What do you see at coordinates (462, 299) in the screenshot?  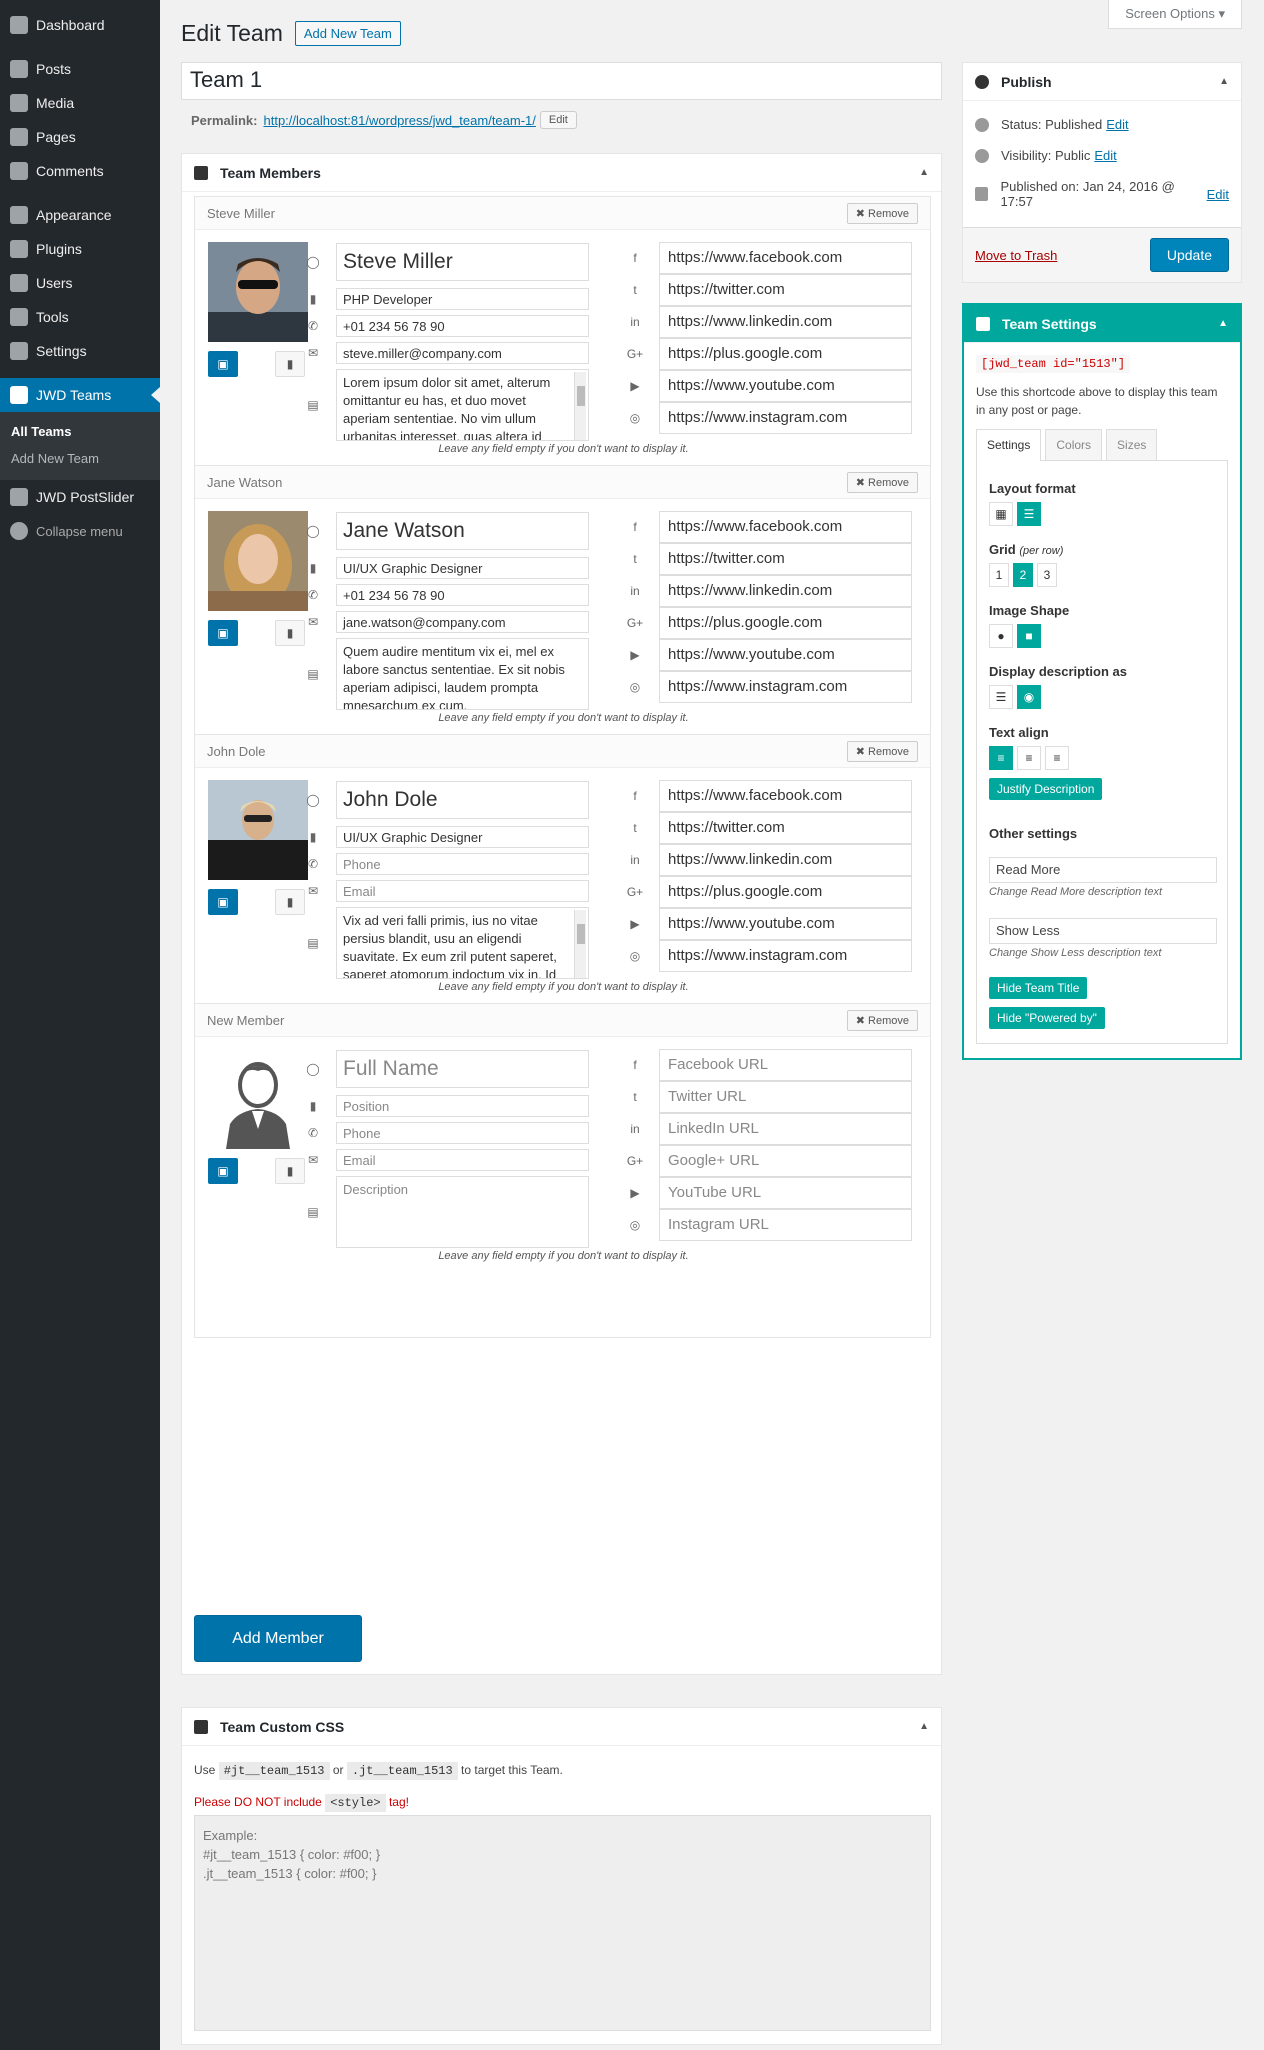 I see `member-position-input: PHP Developer` at bounding box center [462, 299].